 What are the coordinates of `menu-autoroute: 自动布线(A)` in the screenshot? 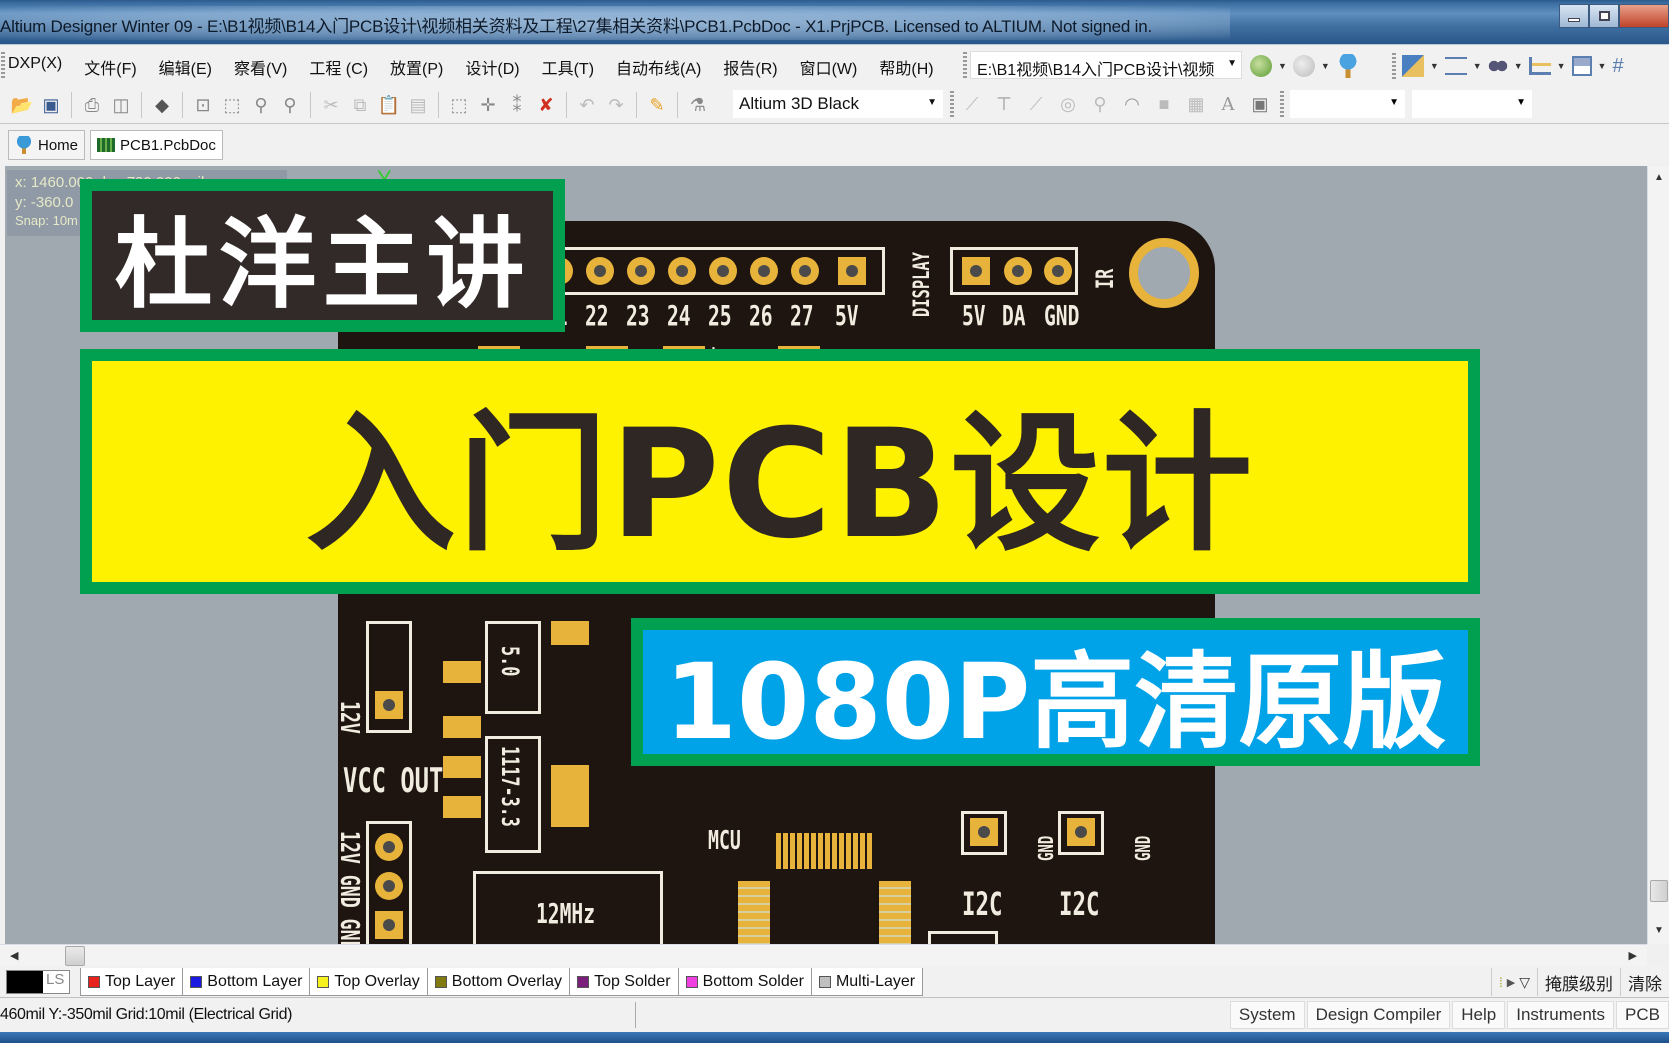 It's located at (664, 67).